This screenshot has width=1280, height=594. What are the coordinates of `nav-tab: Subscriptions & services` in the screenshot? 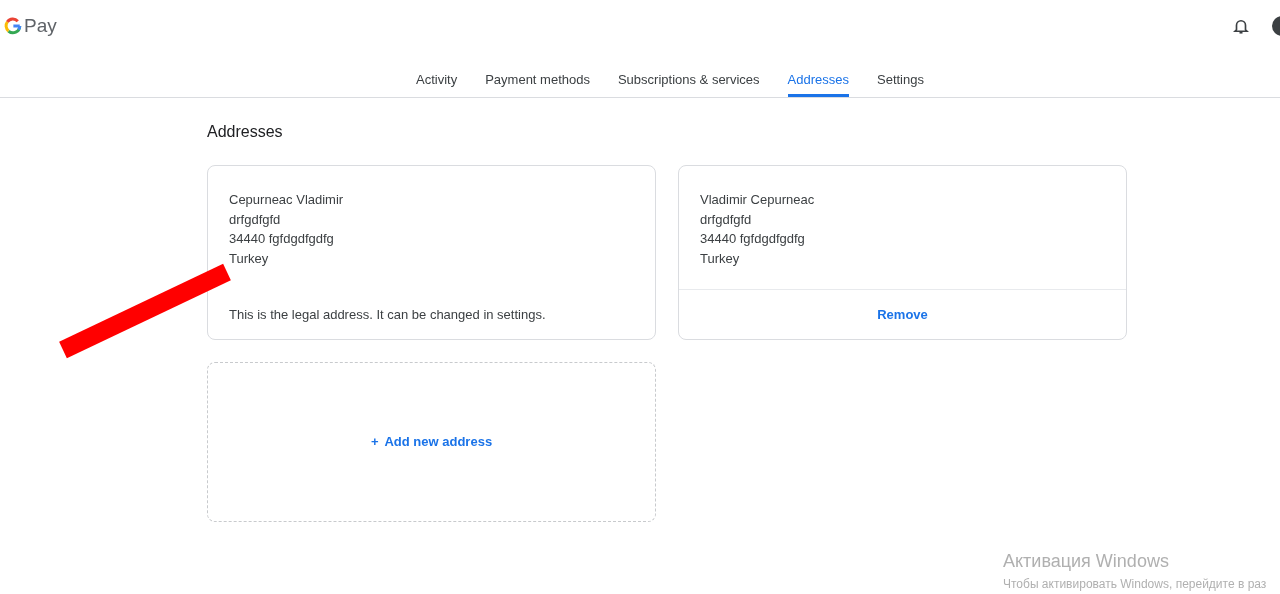 It's located at (688, 74).